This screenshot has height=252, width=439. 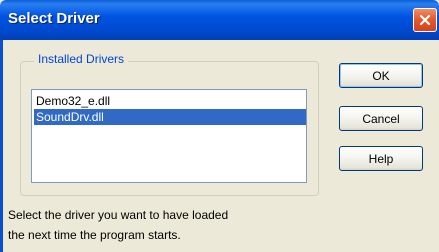 I want to click on close-icon, so click(x=425, y=20).